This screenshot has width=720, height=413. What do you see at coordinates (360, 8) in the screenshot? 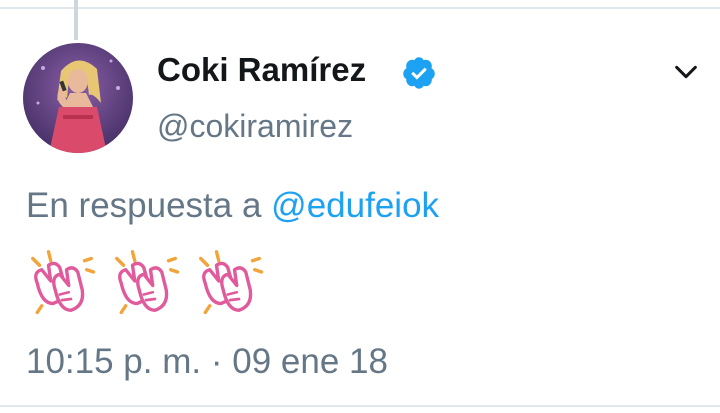
I see `top-divider` at bounding box center [360, 8].